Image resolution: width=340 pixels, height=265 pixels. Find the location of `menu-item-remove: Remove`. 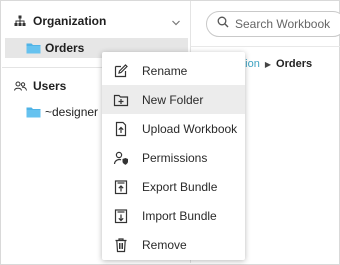

menu-item-remove: Remove is located at coordinates (173, 244).